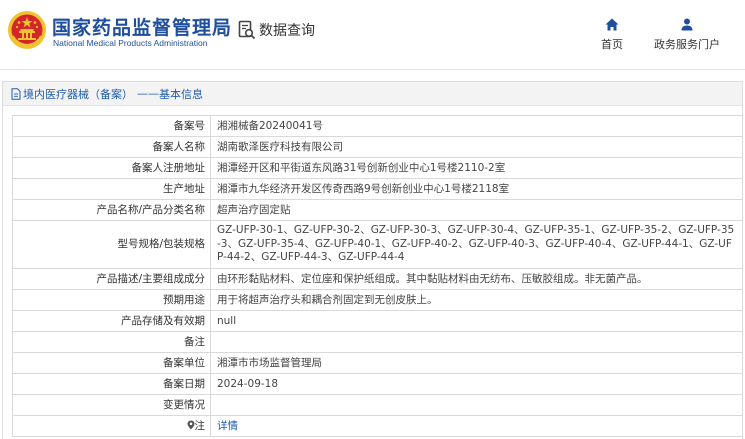  I want to click on field-label: 备注, so click(111, 341).